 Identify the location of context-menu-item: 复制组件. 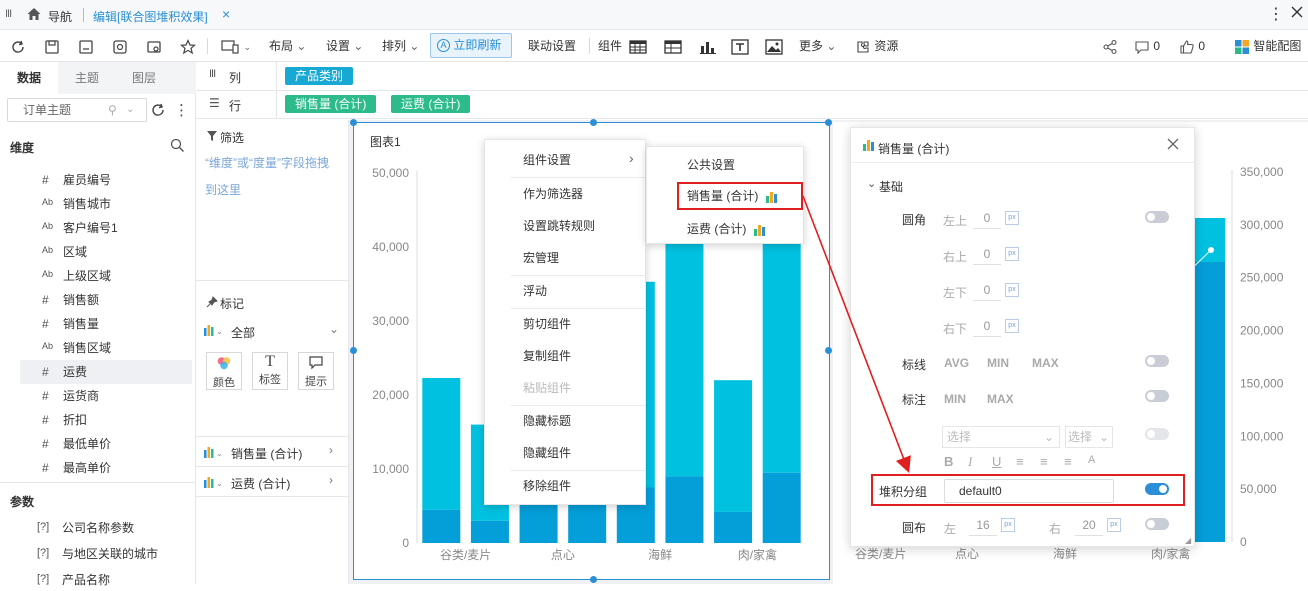
(565, 356).